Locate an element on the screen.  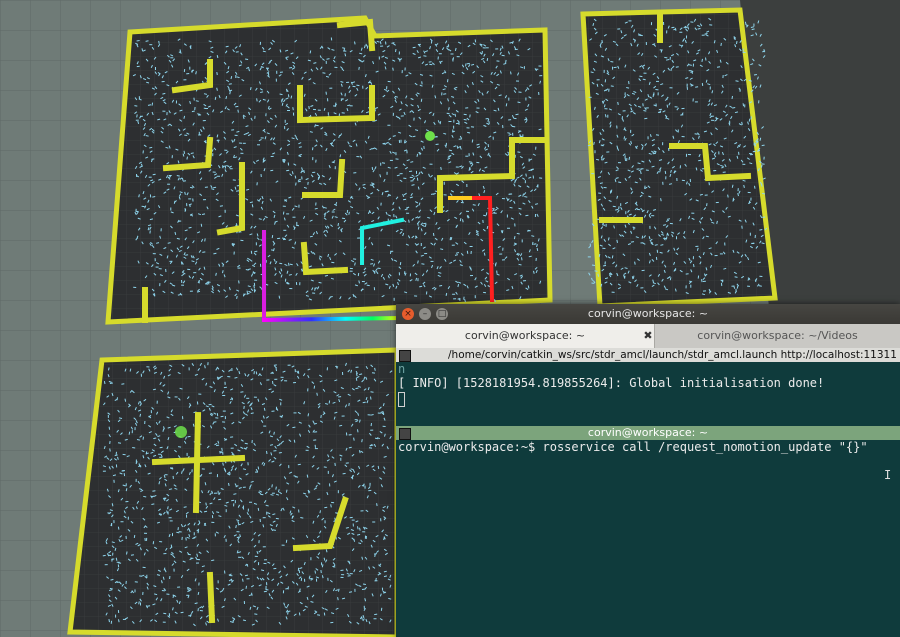
terminator-pane-header-active: corvin@workspace: ~ is located at coordinates (648, 433).